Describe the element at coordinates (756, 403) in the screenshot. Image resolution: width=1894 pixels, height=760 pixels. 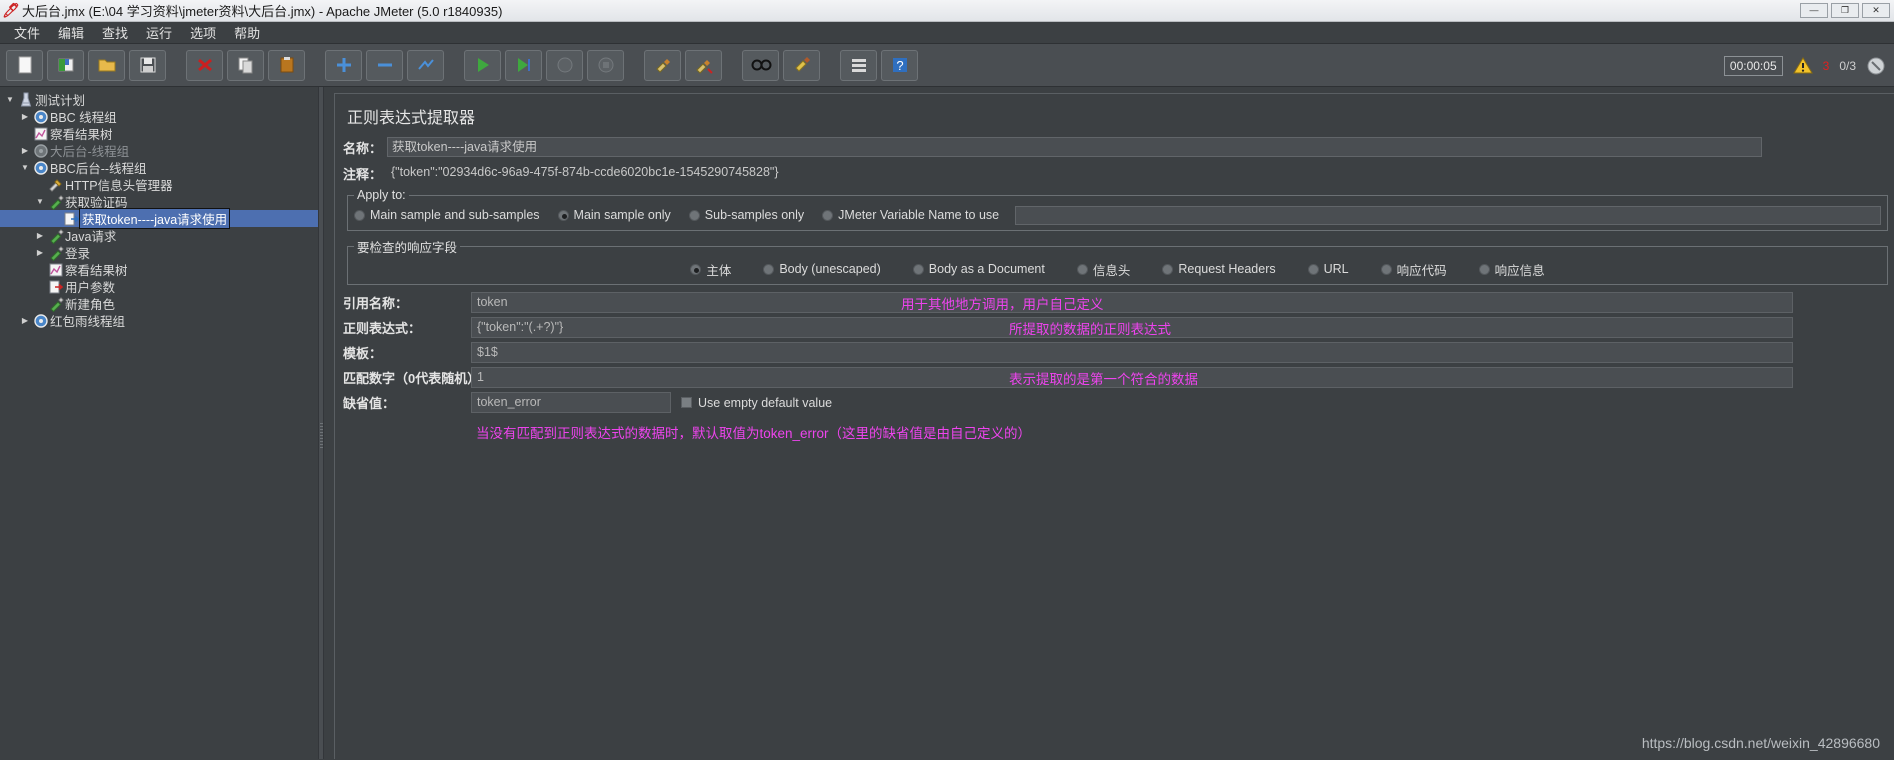
I see `use-empty-default-value-checkbox: Use empty default value` at that location.